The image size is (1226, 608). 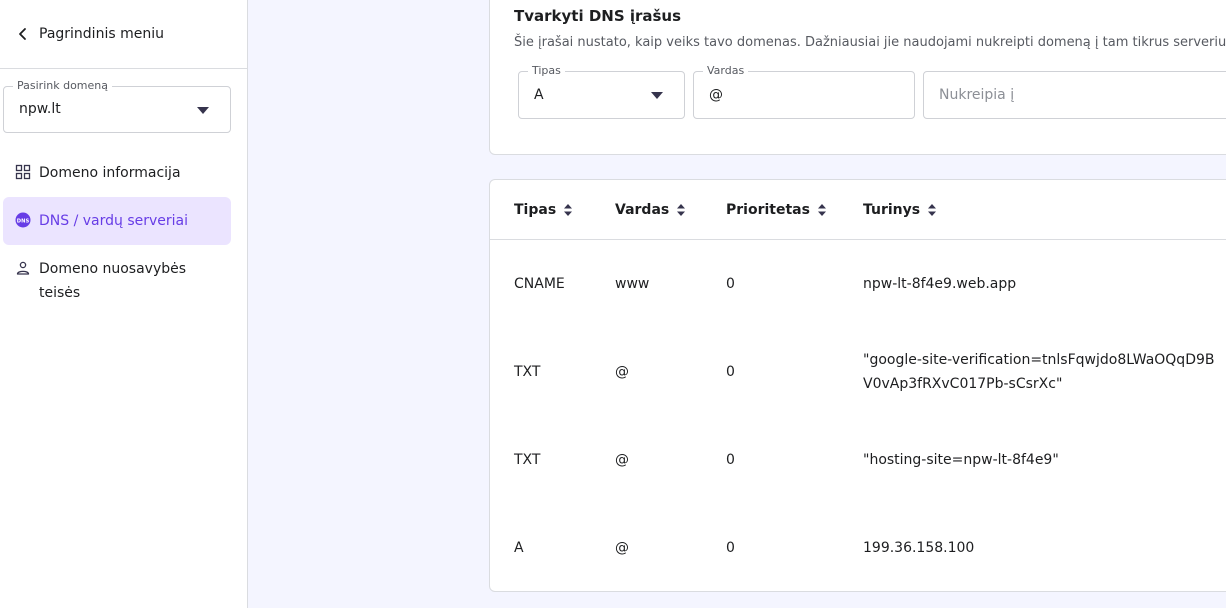 I want to click on record-name-label: Vardas, so click(x=726, y=71).